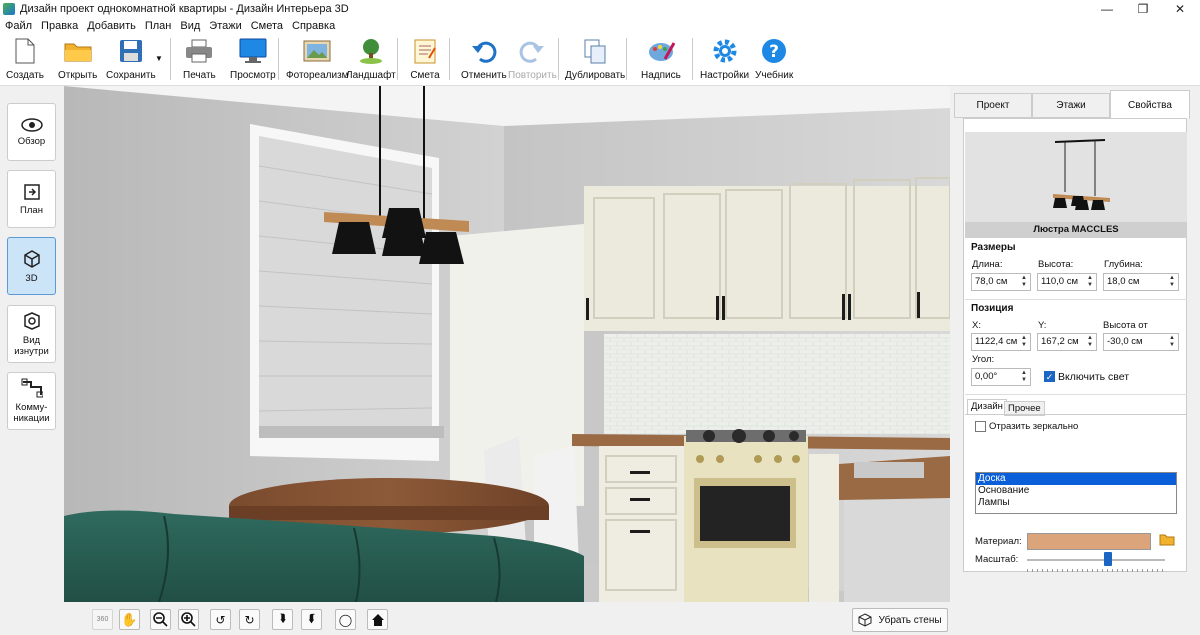 Image resolution: width=1200 pixels, height=635 pixels. I want to click on label-button: Надпись, so click(661, 58).